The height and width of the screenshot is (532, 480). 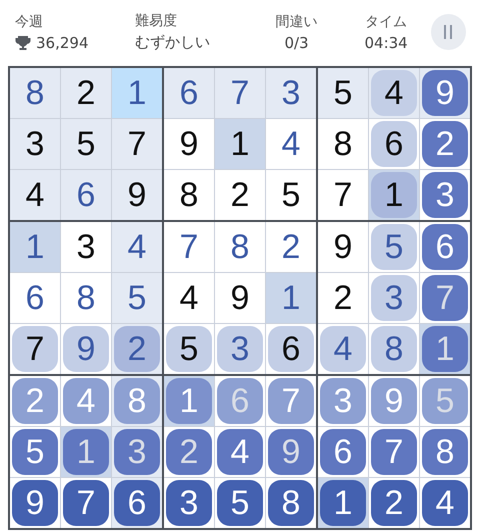 What do you see at coordinates (296, 43) in the screenshot?
I see `stat-value: 0/3` at bounding box center [296, 43].